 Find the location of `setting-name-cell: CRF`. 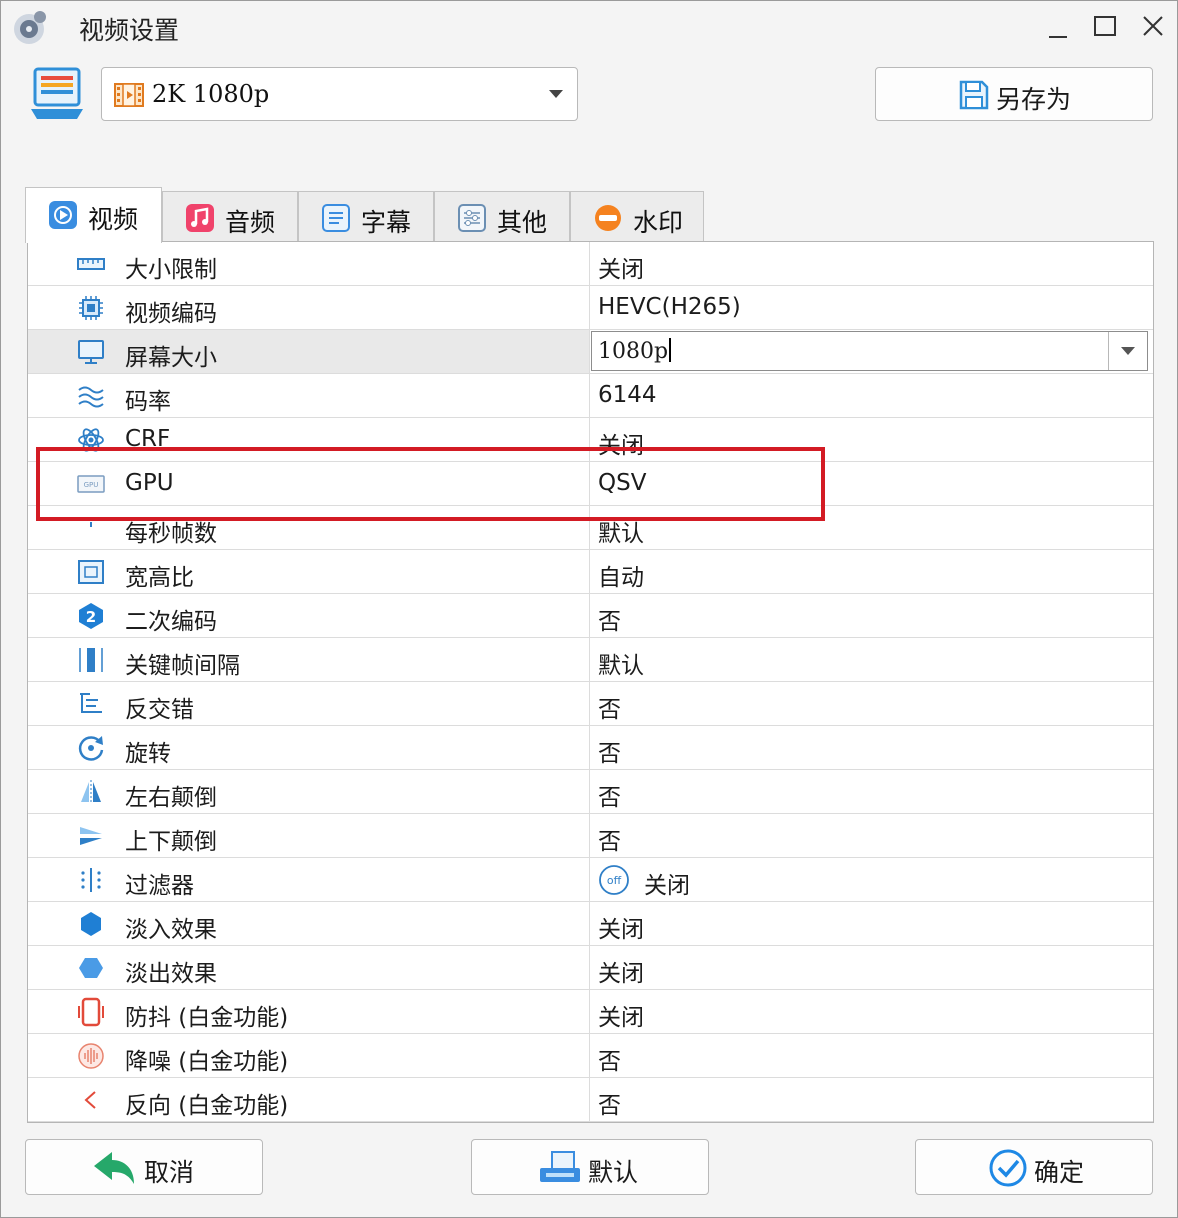

setting-name-cell: CRF is located at coordinates (309, 439).